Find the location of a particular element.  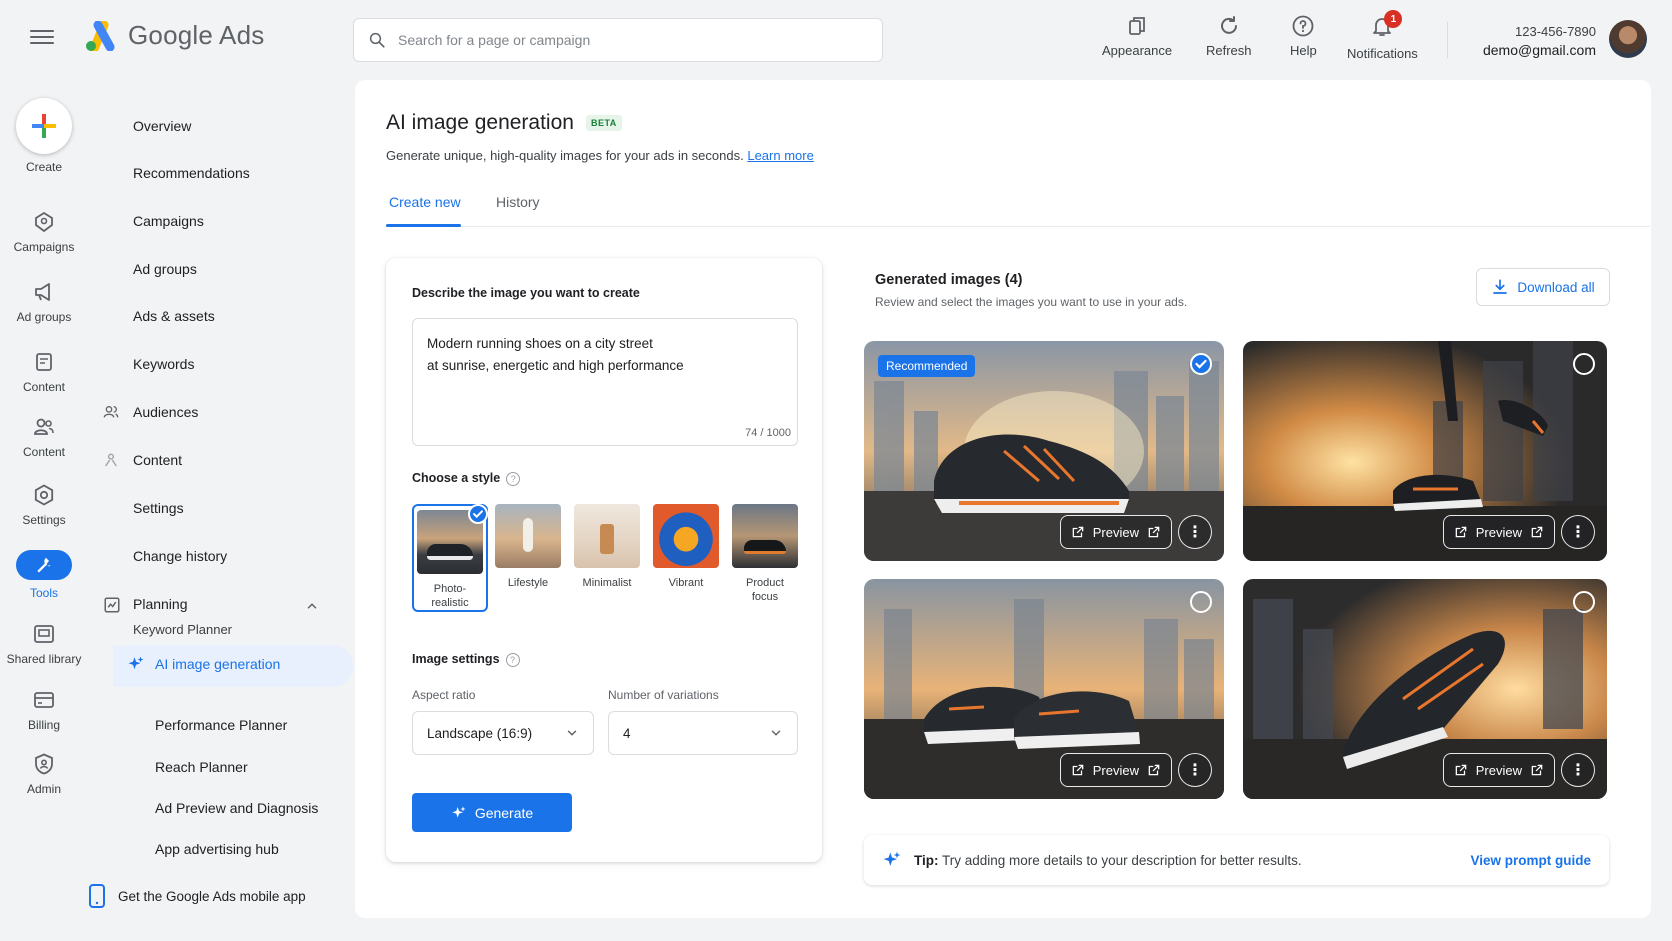

rail-ad-groups: Ad groups is located at coordinates (44, 302).